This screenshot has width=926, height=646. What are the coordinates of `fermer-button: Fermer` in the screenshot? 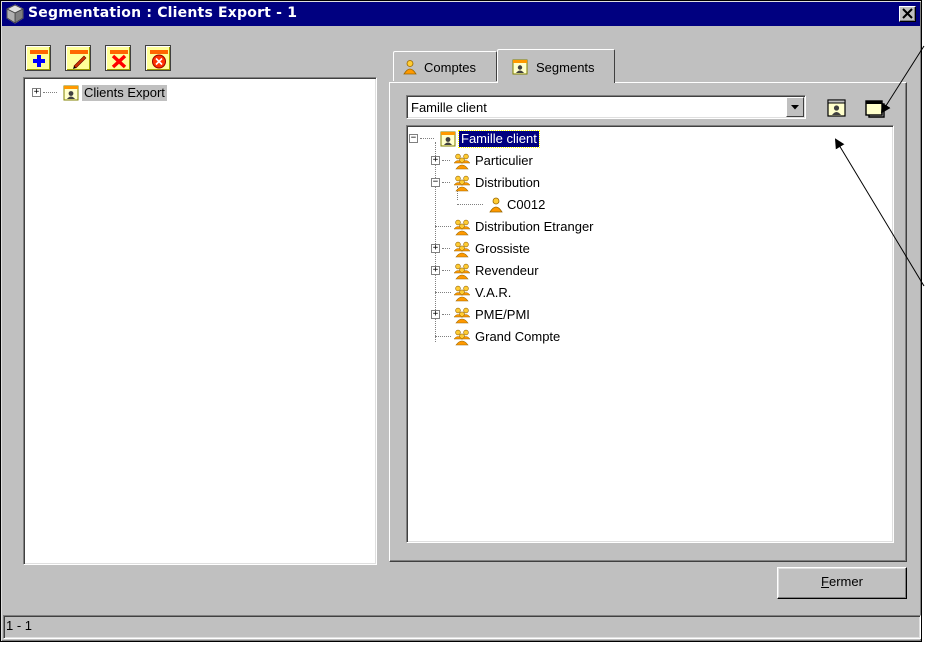 It's located at (842, 583).